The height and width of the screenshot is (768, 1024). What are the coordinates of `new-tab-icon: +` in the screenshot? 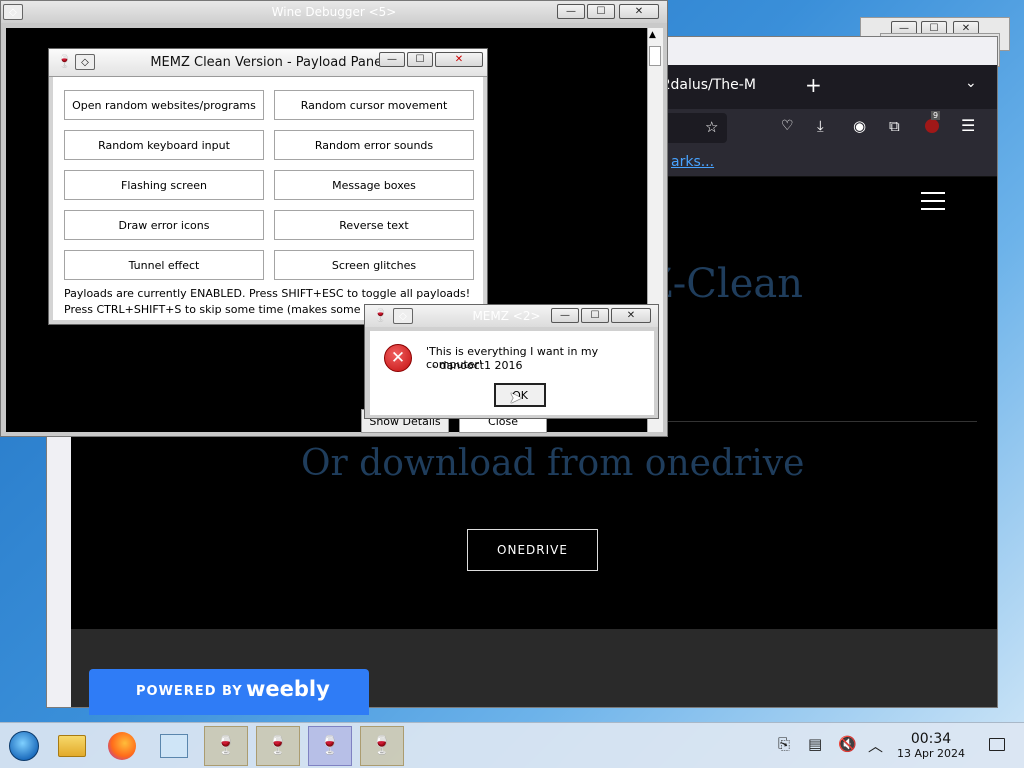 It's located at (813, 85).